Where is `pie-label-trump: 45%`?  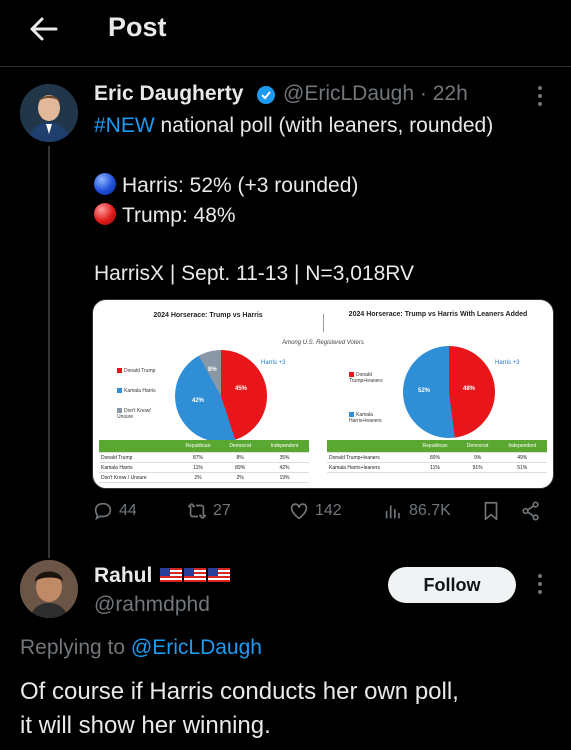
pie-label-trump: 45% is located at coordinates (241, 389).